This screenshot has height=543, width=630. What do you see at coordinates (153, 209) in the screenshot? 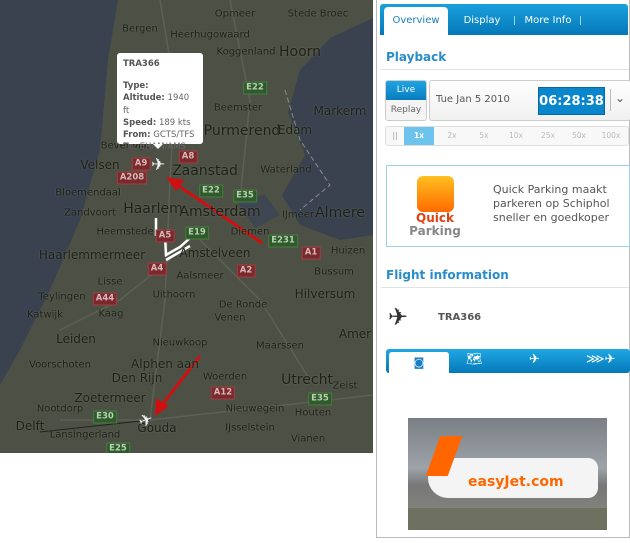
I see `place-label: Haarlem` at bounding box center [153, 209].